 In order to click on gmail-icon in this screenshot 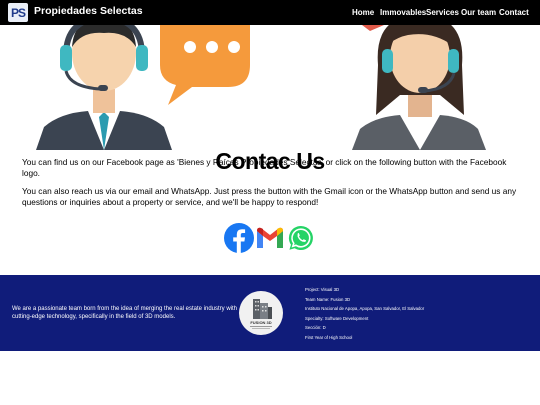, I will do `click(270, 237)`.